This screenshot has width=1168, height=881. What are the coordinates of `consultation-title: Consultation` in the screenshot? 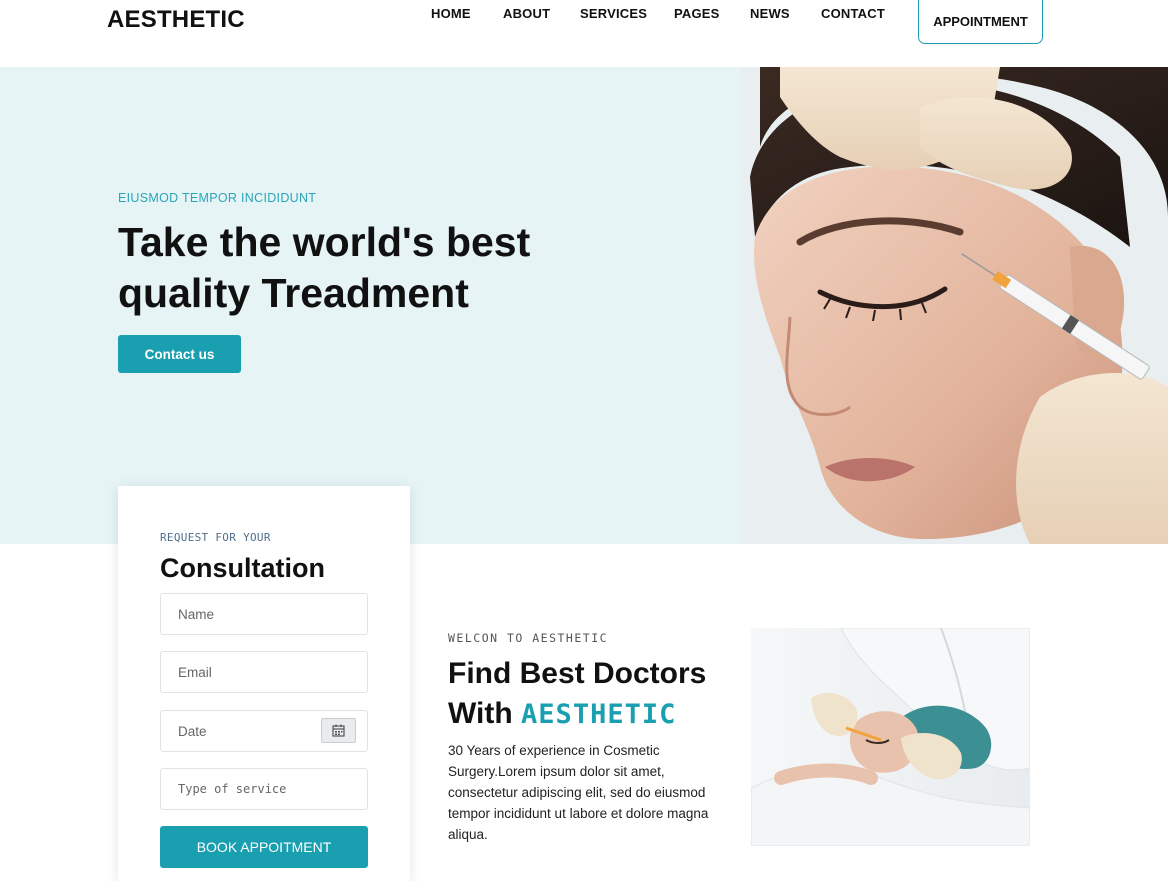 It's located at (242, 568).